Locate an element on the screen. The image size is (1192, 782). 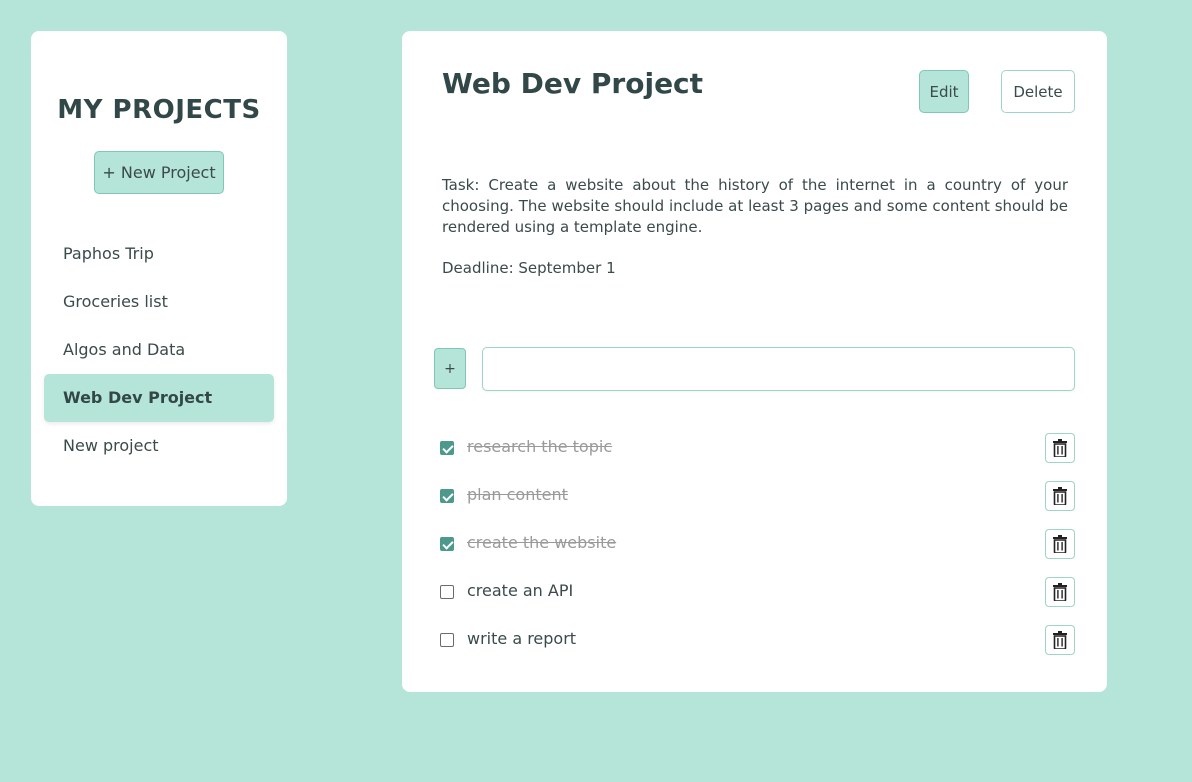
project-item-new-project: New project is located at coordinates (159, 446).